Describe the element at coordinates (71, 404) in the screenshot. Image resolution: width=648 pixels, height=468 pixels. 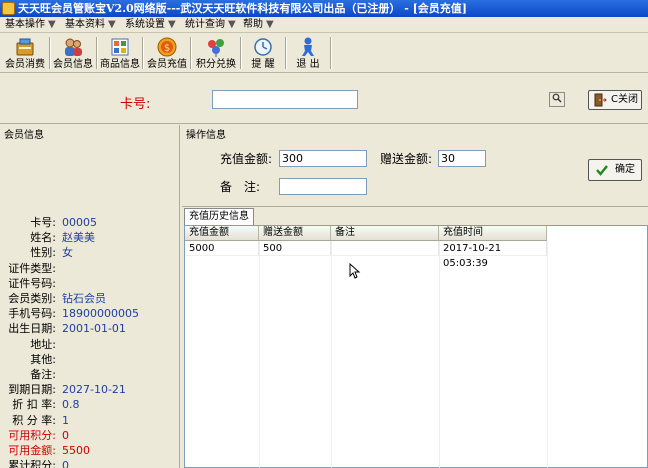
I see `member-field-value: 0.8` at that location.